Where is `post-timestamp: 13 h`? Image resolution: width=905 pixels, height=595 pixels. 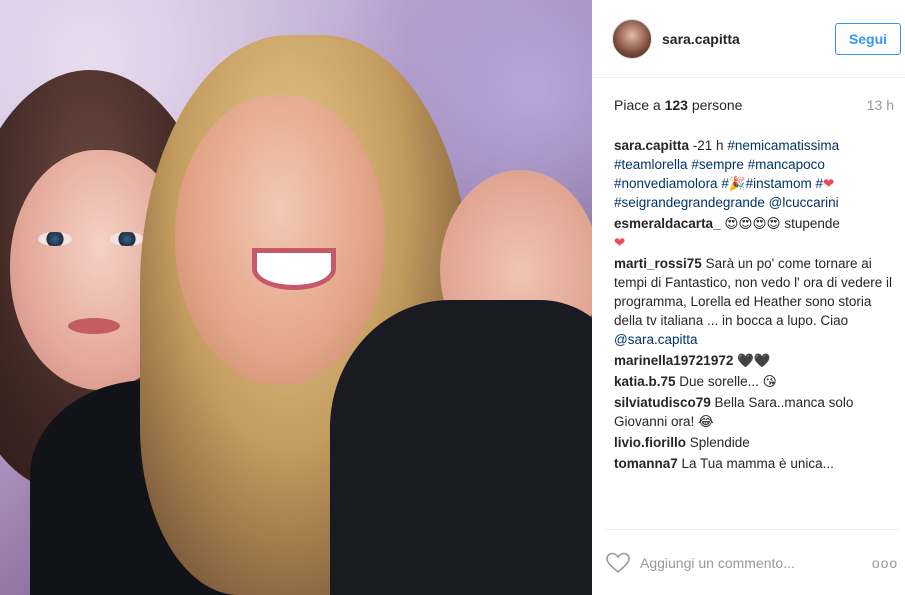 post-timestamp: 13 h is located at coordinates (880, 105).